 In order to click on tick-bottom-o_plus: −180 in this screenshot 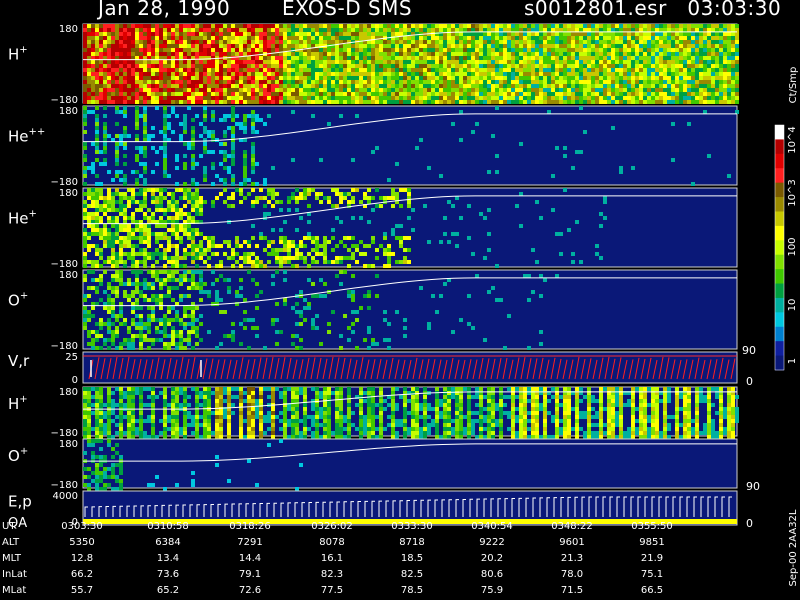, I will do `click(64, 346)`.